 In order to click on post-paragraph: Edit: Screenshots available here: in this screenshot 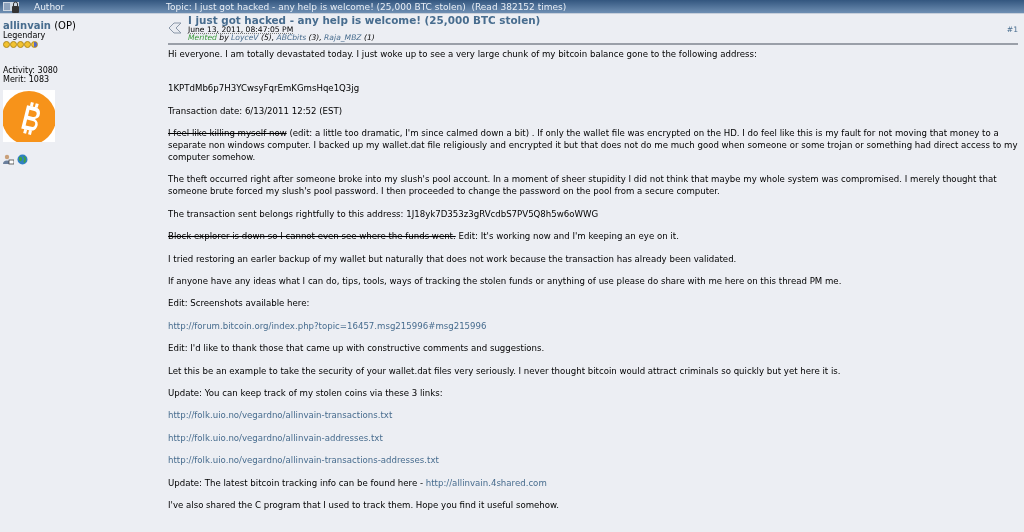, I will do `click(239, 303)`.